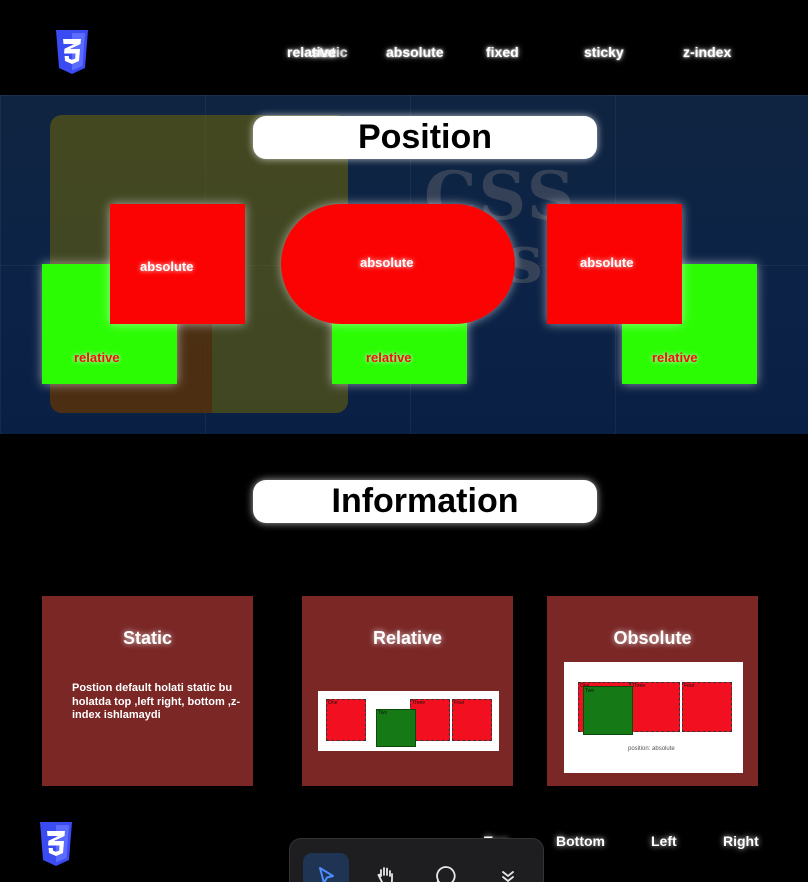 The width and height of the screenshot is (808, 882). I want to click on relative-demo-image: One Two Three Four, so click(408, 721).